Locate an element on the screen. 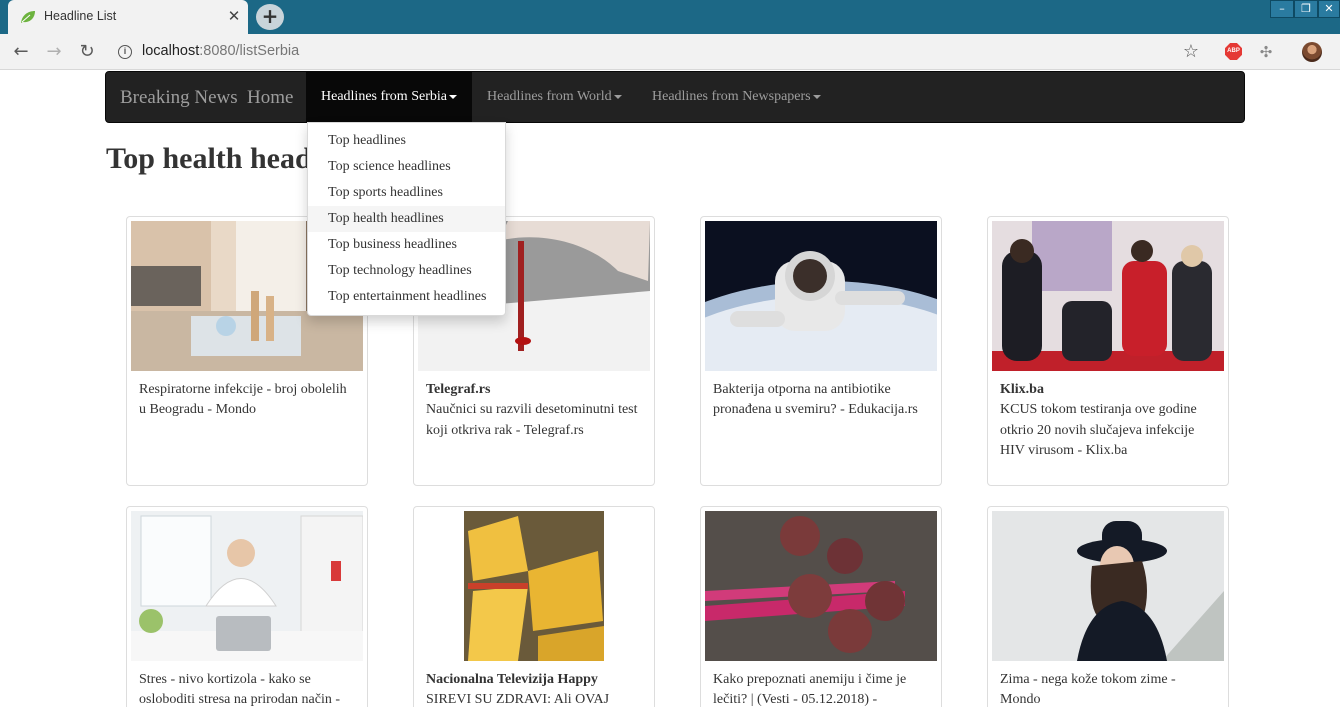 The width and height of the screenshot is (1340, 707). menu-item-top: Top headlines is located at coordinates (406, 141).